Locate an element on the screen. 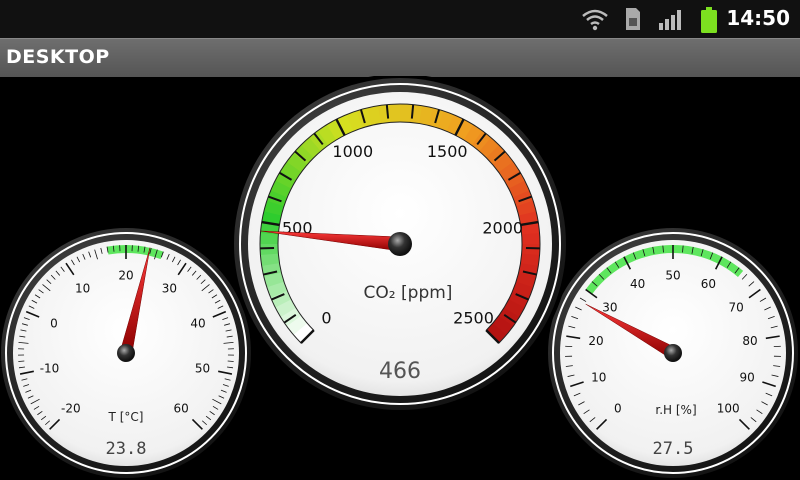  tick-label: 2500 is located at coordinates (473, 317).